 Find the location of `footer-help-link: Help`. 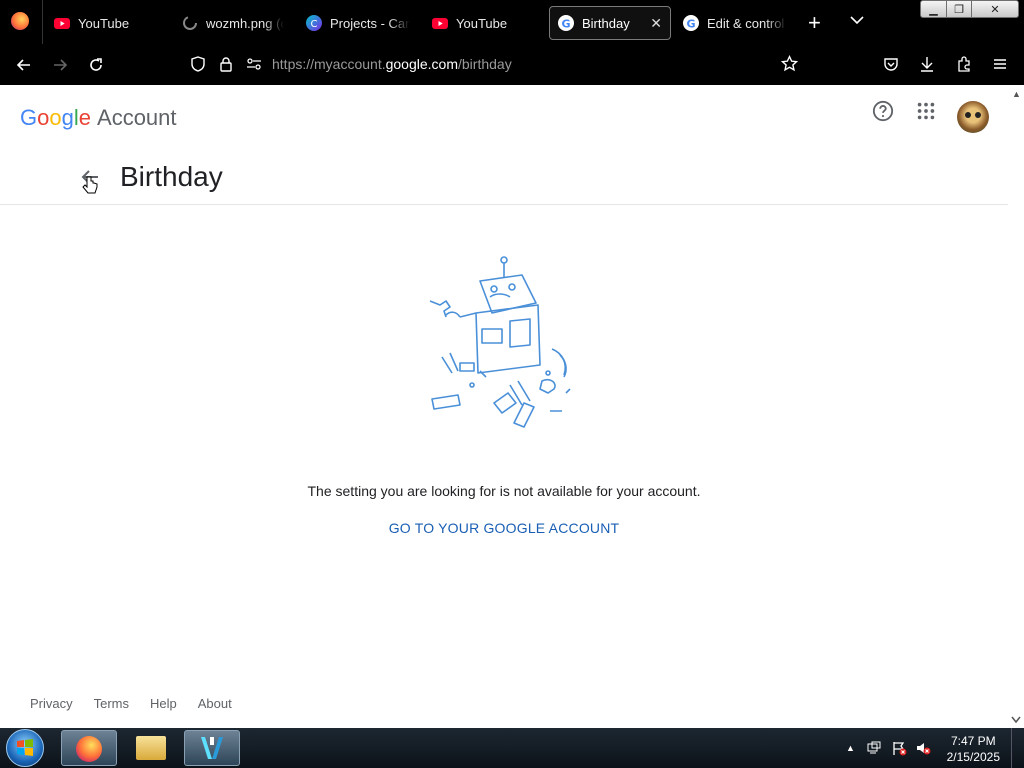

footer-help-link: Help is located at coordinates (163, 703).